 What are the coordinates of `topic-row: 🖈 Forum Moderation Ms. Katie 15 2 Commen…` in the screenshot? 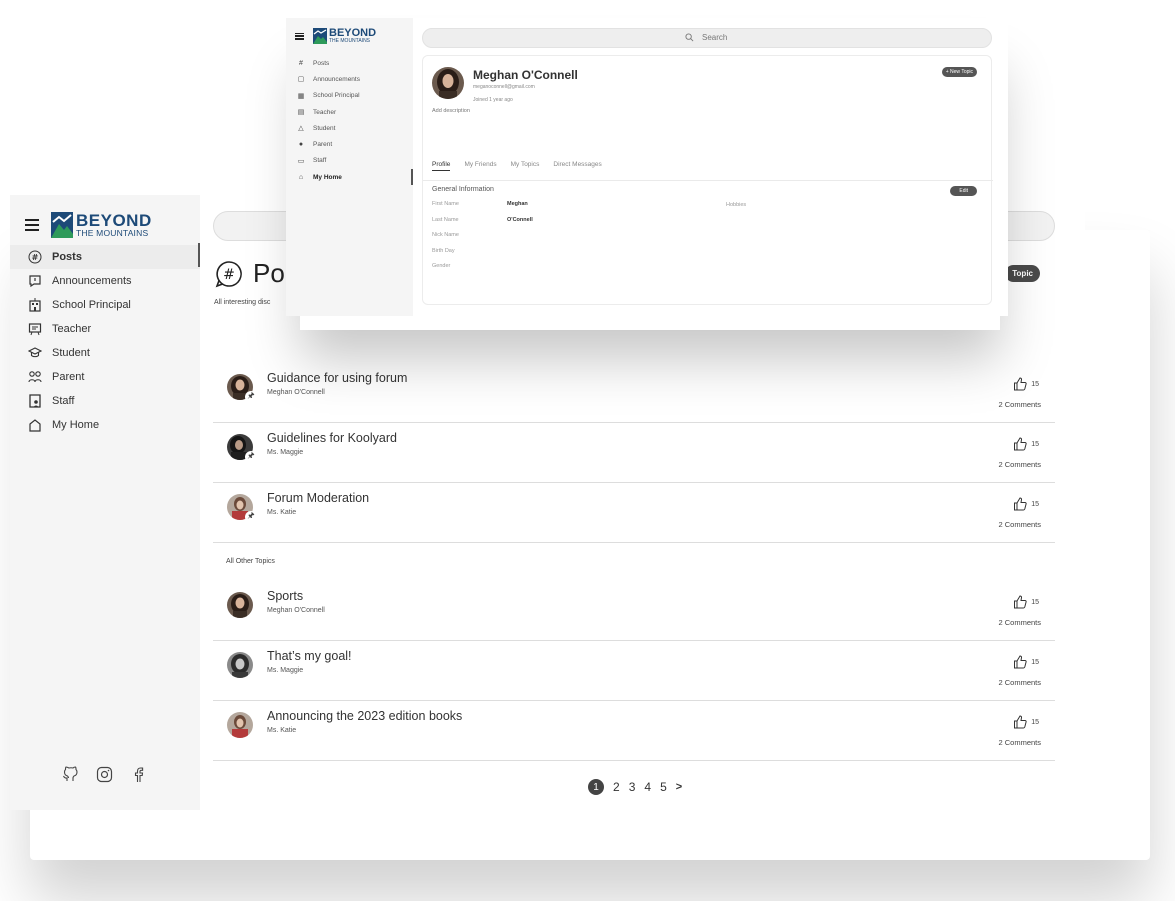 It's located at (634, 513).